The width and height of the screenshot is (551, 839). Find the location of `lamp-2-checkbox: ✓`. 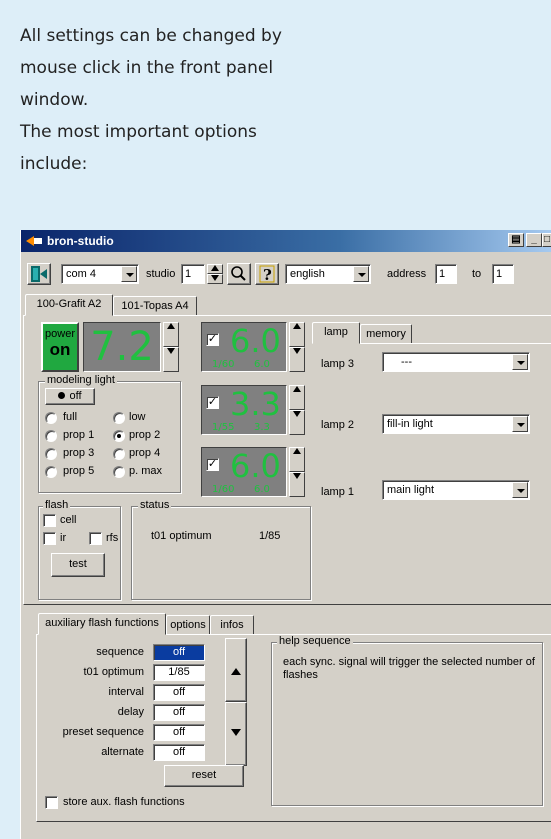

lamp-2-checkbox: ✓ is located at coordinates (212, 402).